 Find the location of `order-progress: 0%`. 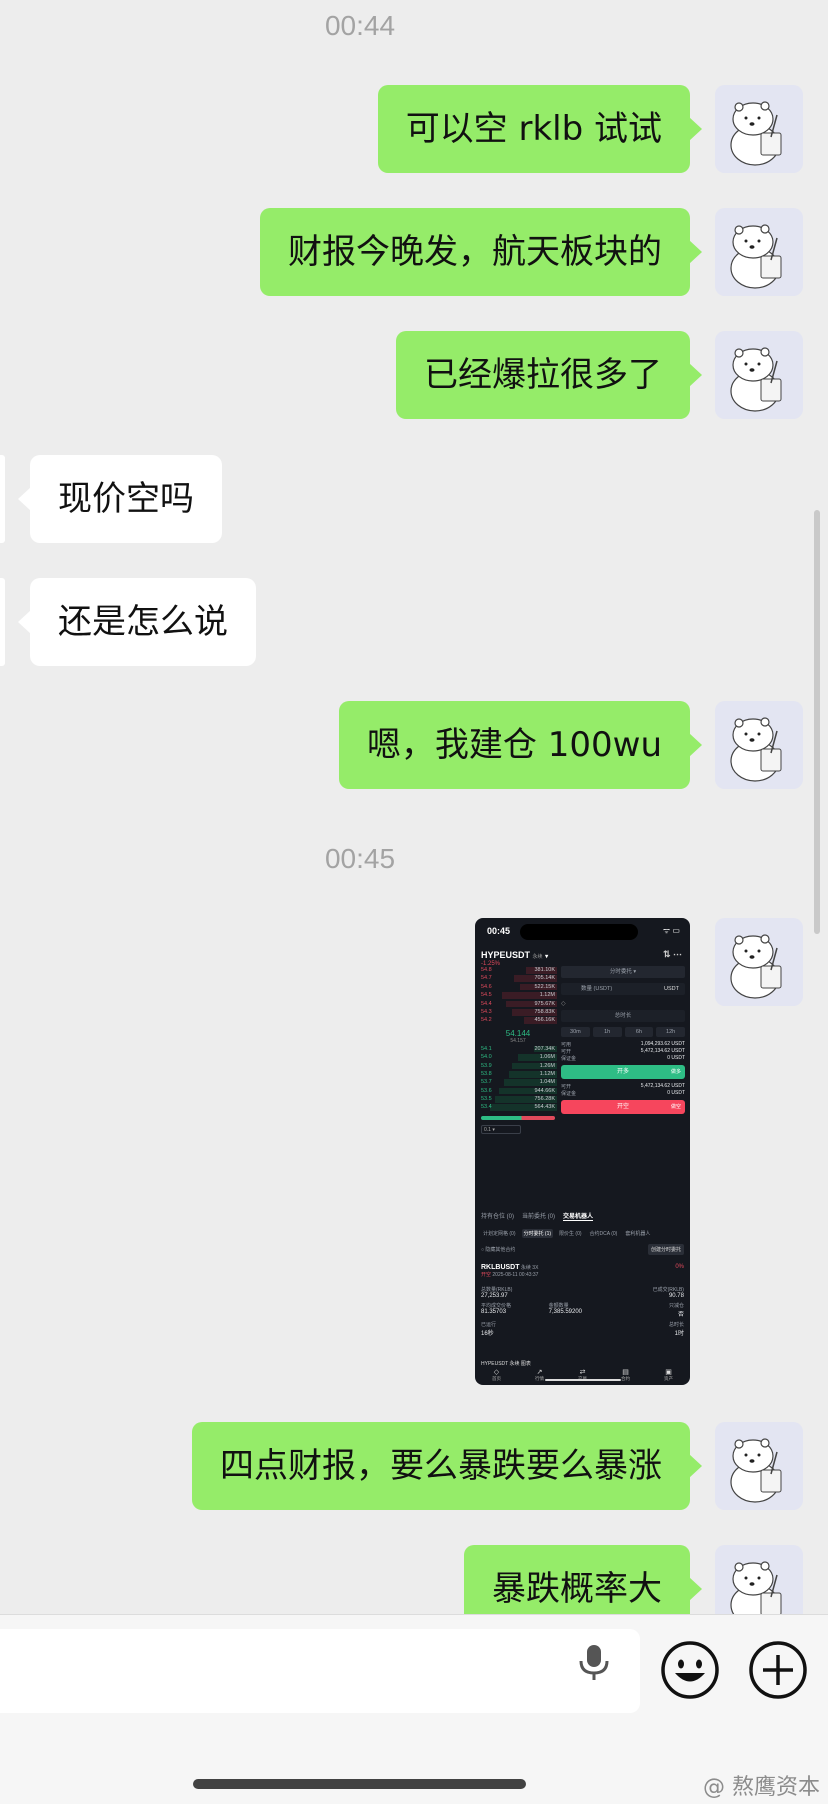

order-progress: 0% is located at coordinates (679, 1267).